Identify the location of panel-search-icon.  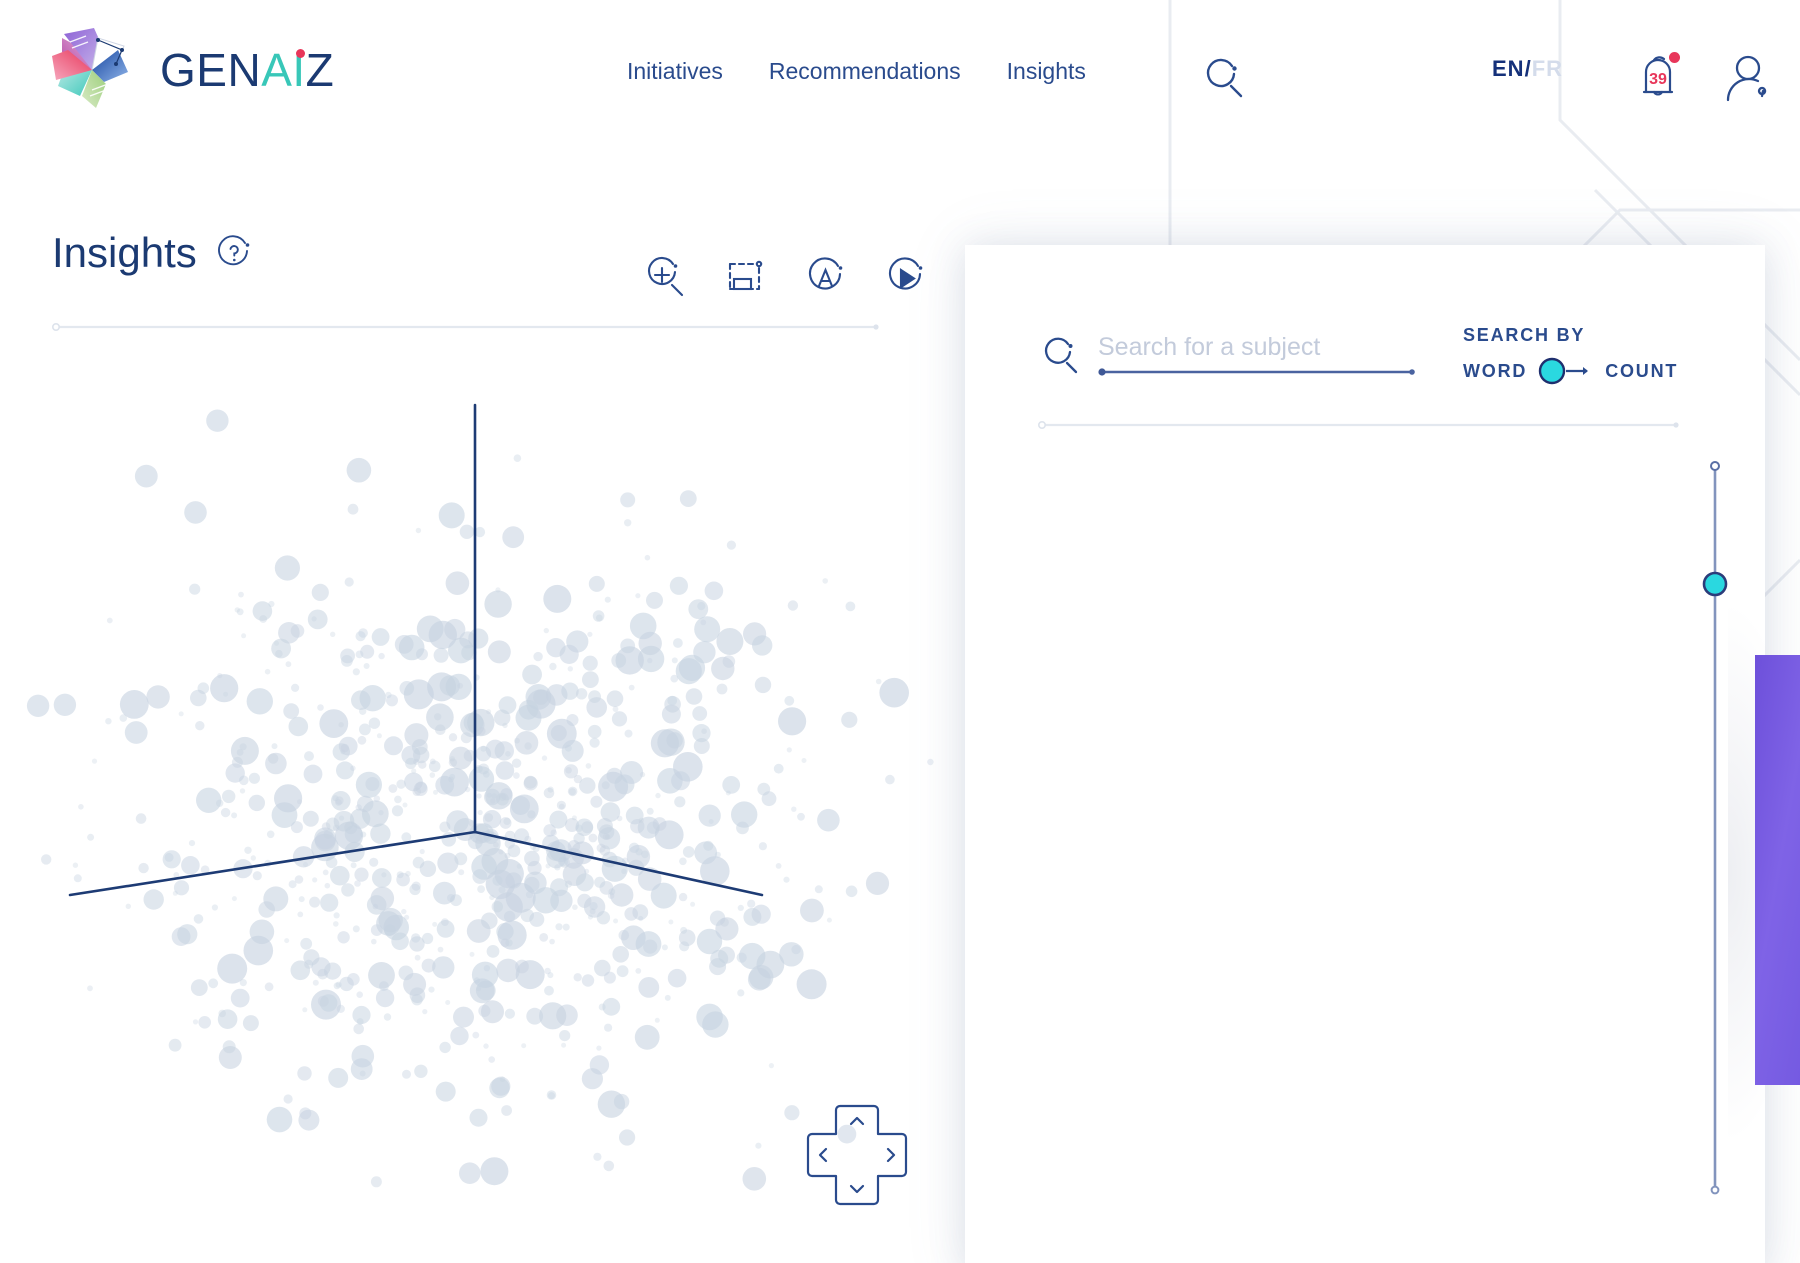
(1059, 356).